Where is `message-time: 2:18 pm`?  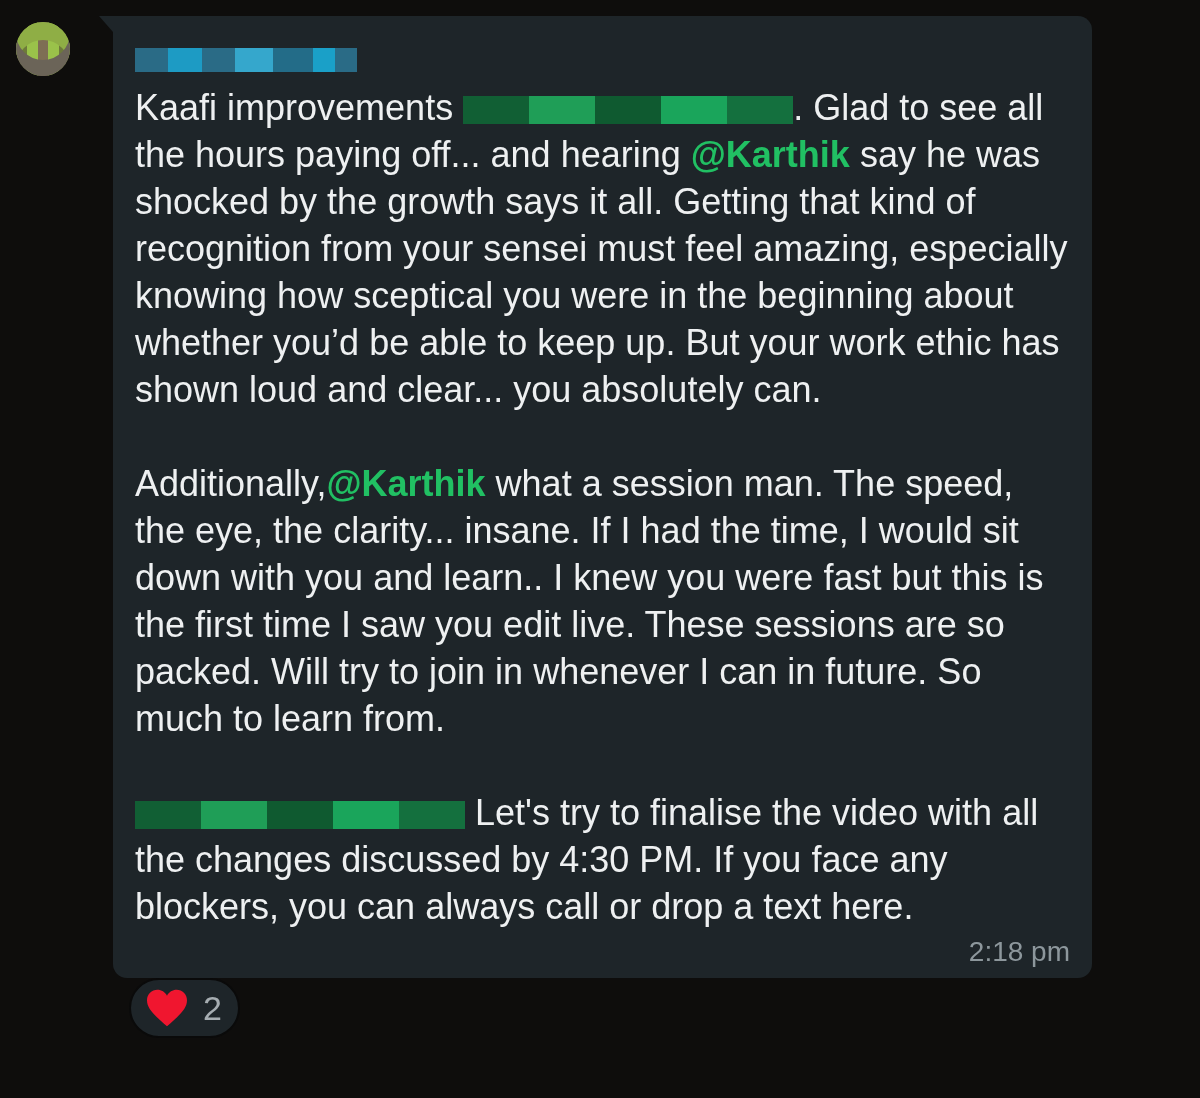
message-time: 2:18 pm is located at coordinates (1018, 952).